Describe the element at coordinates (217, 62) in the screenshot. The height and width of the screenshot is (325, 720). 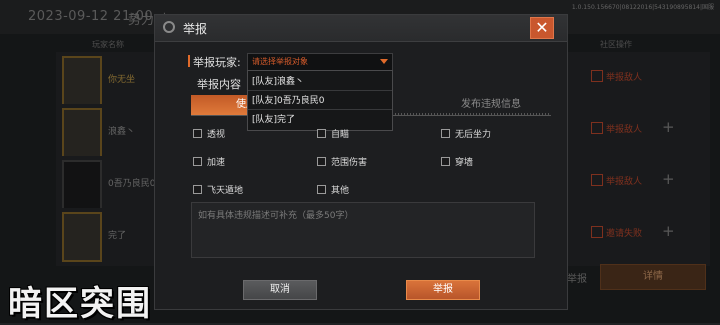
I see `report-player-label: 举报玩家:` at that location.